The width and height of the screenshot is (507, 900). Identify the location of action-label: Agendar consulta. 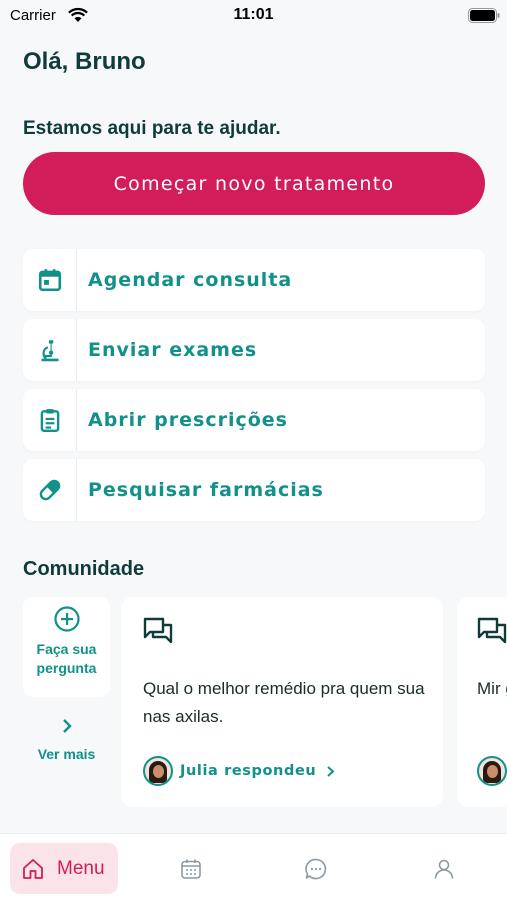
(190, 280).